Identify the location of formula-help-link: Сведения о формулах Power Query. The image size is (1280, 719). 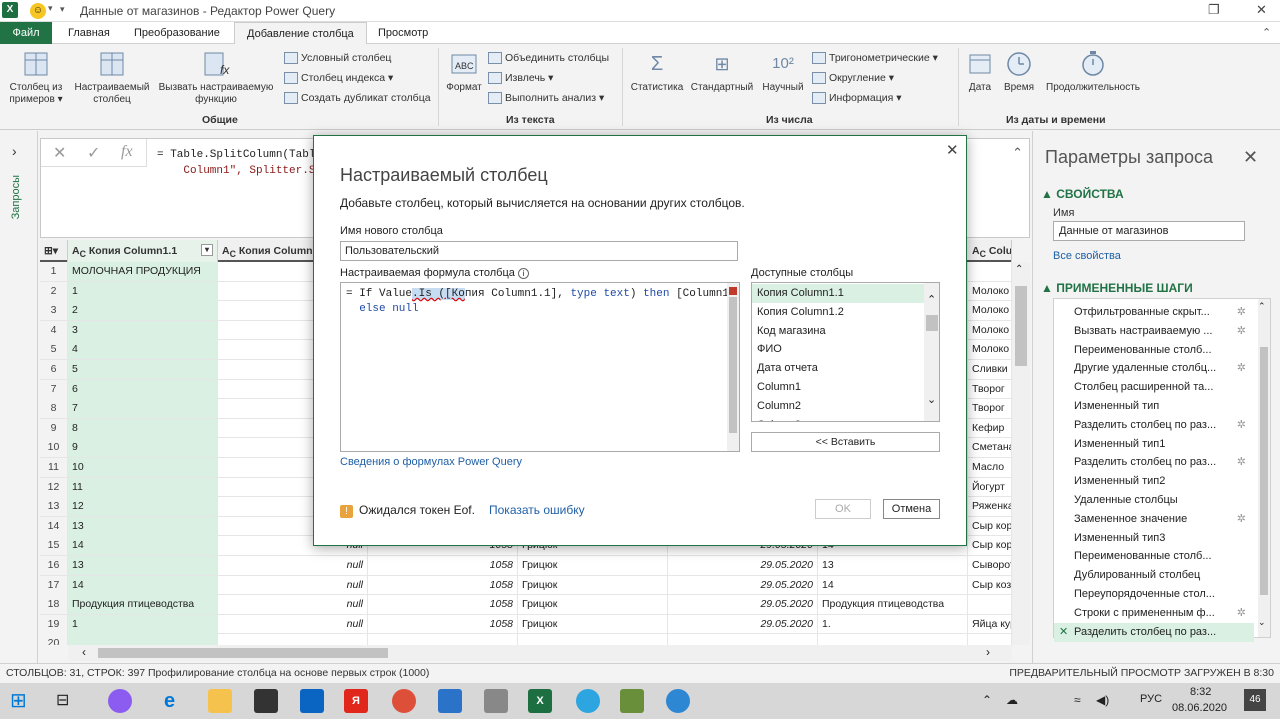
(431, 462).